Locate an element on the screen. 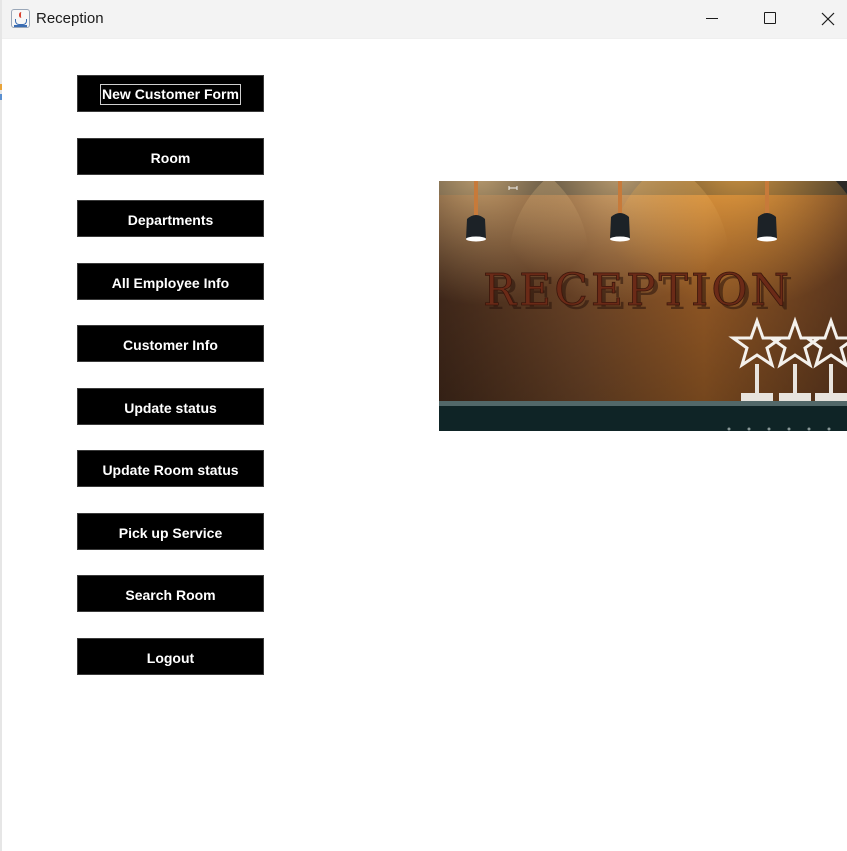 The height and width of the screenshot is (851, 847). close-button is located at coordinates (826, 19).